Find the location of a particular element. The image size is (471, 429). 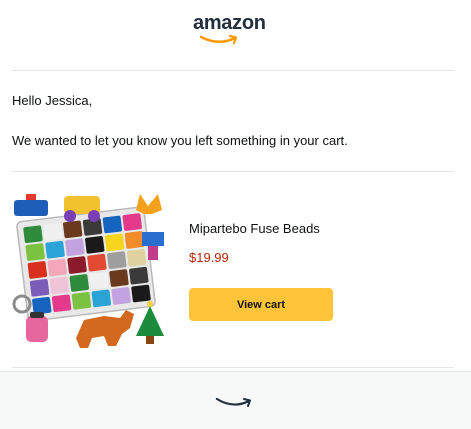

amazon-smile-footer-icon is located at coordinates (235, 403).